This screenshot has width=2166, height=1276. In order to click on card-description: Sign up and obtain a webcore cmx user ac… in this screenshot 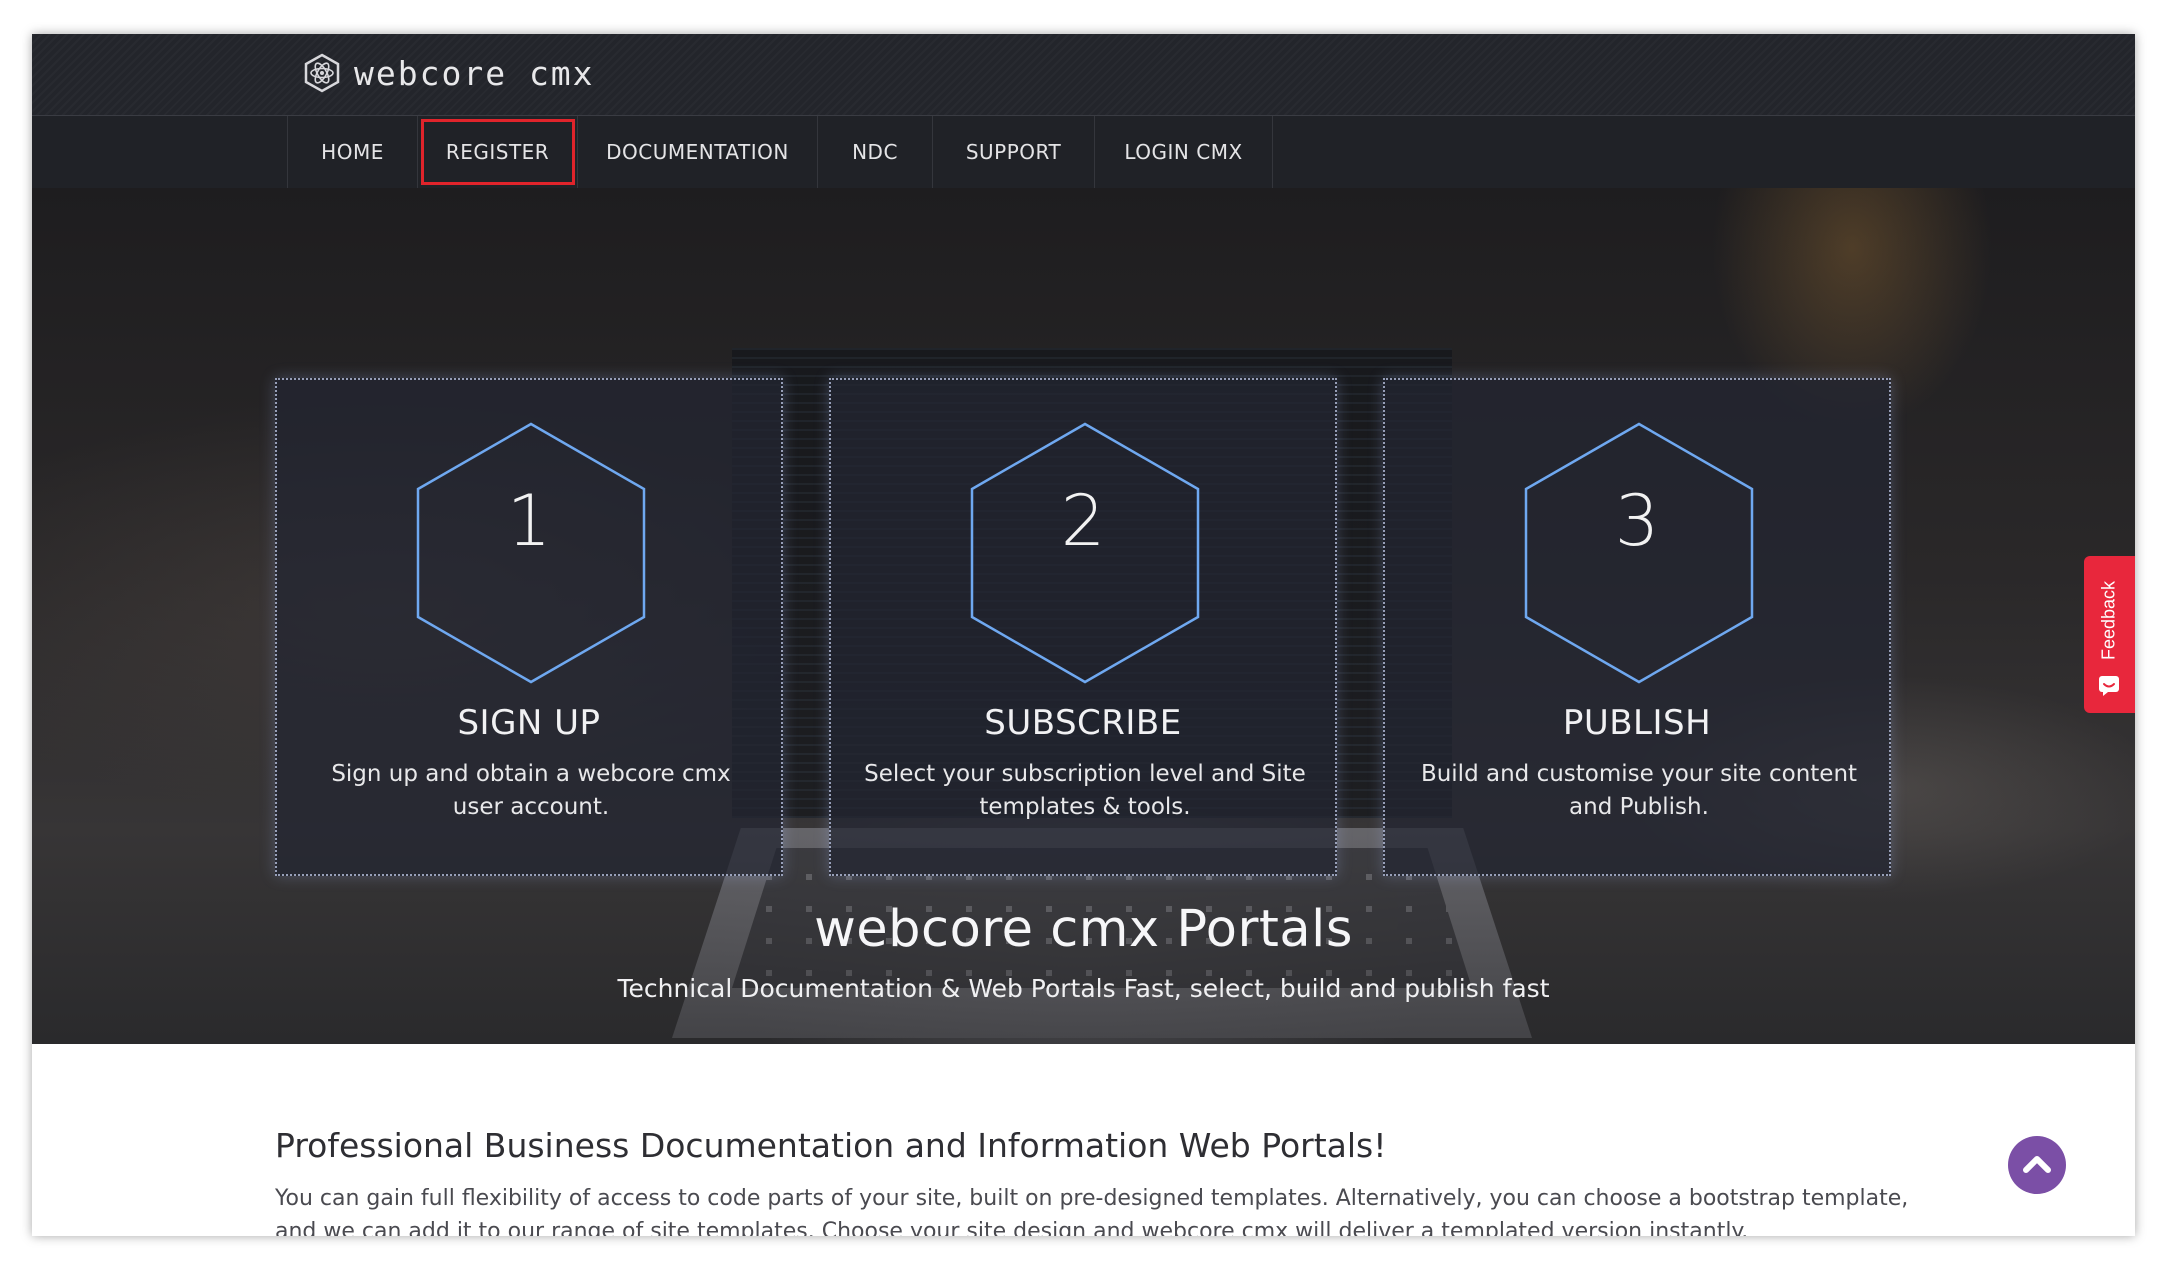, I will do `click(531, 790)`.